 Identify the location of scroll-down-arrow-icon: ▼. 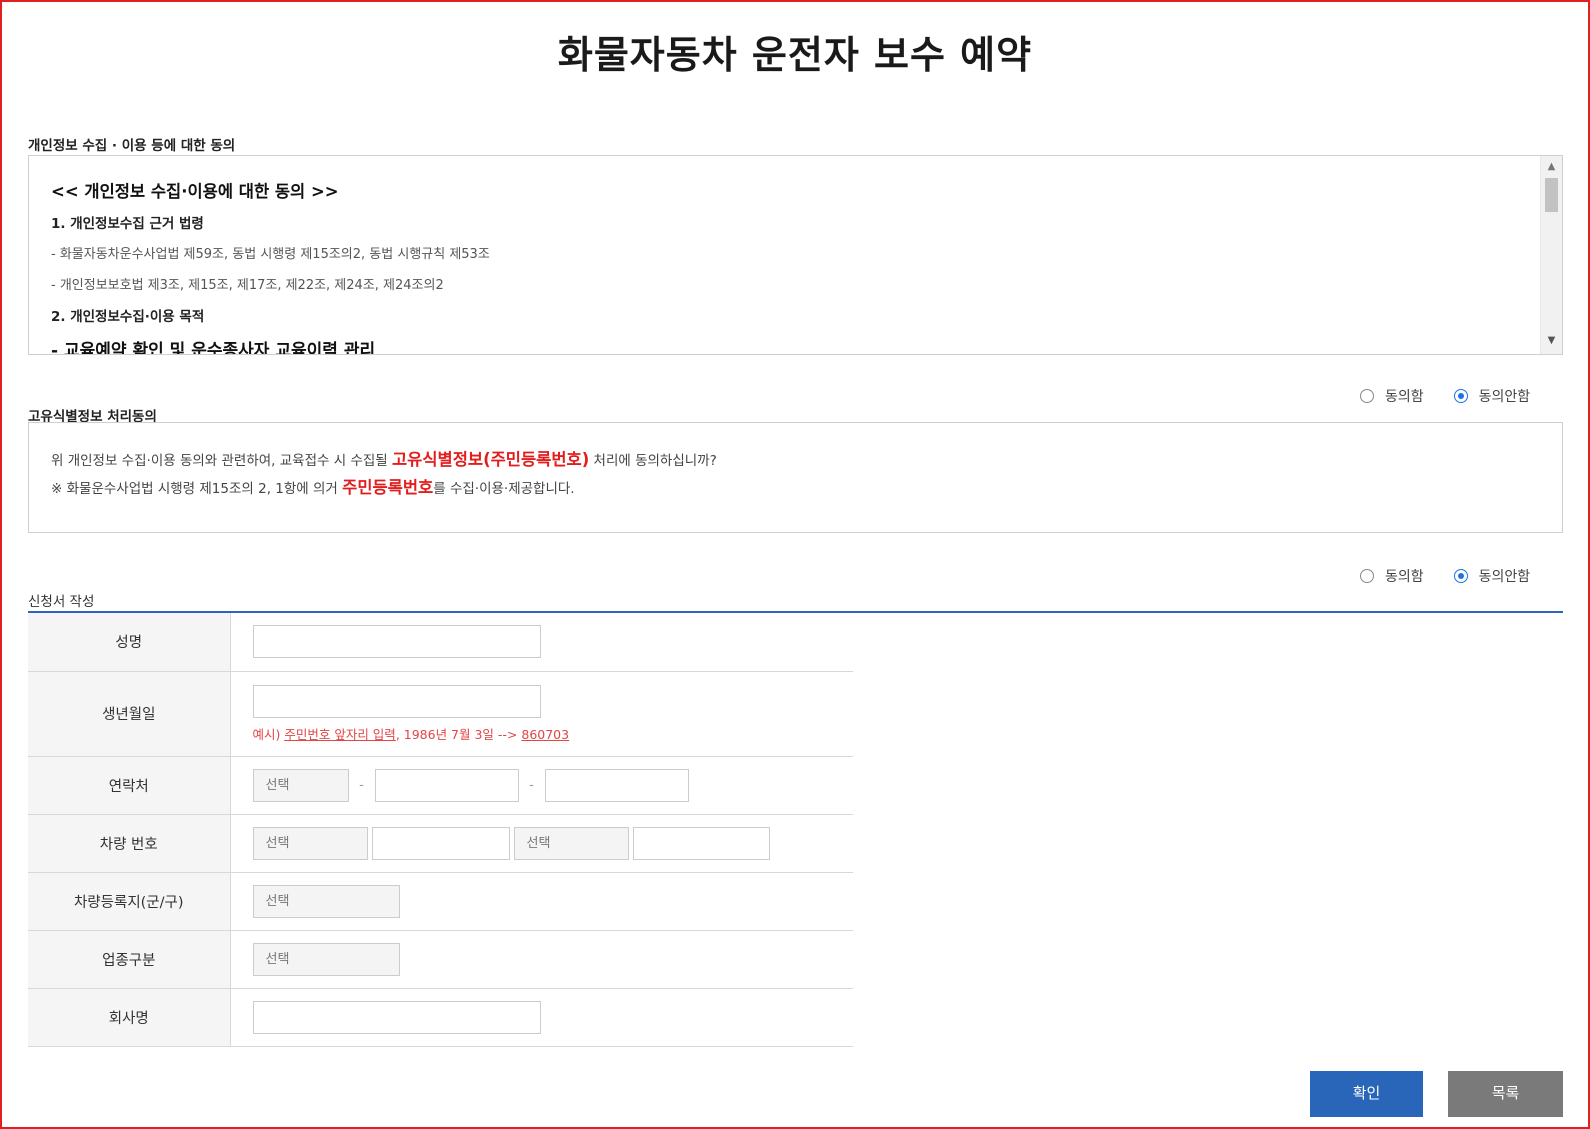
(1551, 341).